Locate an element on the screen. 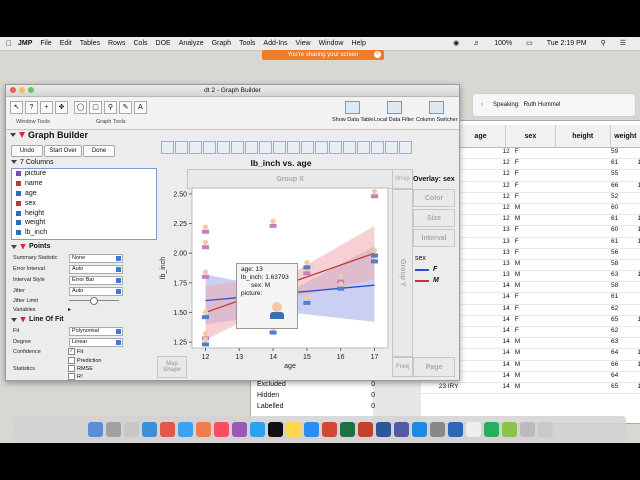 This screenshot has width=640, height=480. column-switcher-button: Column Switcher is located at coordinates (437, 112).